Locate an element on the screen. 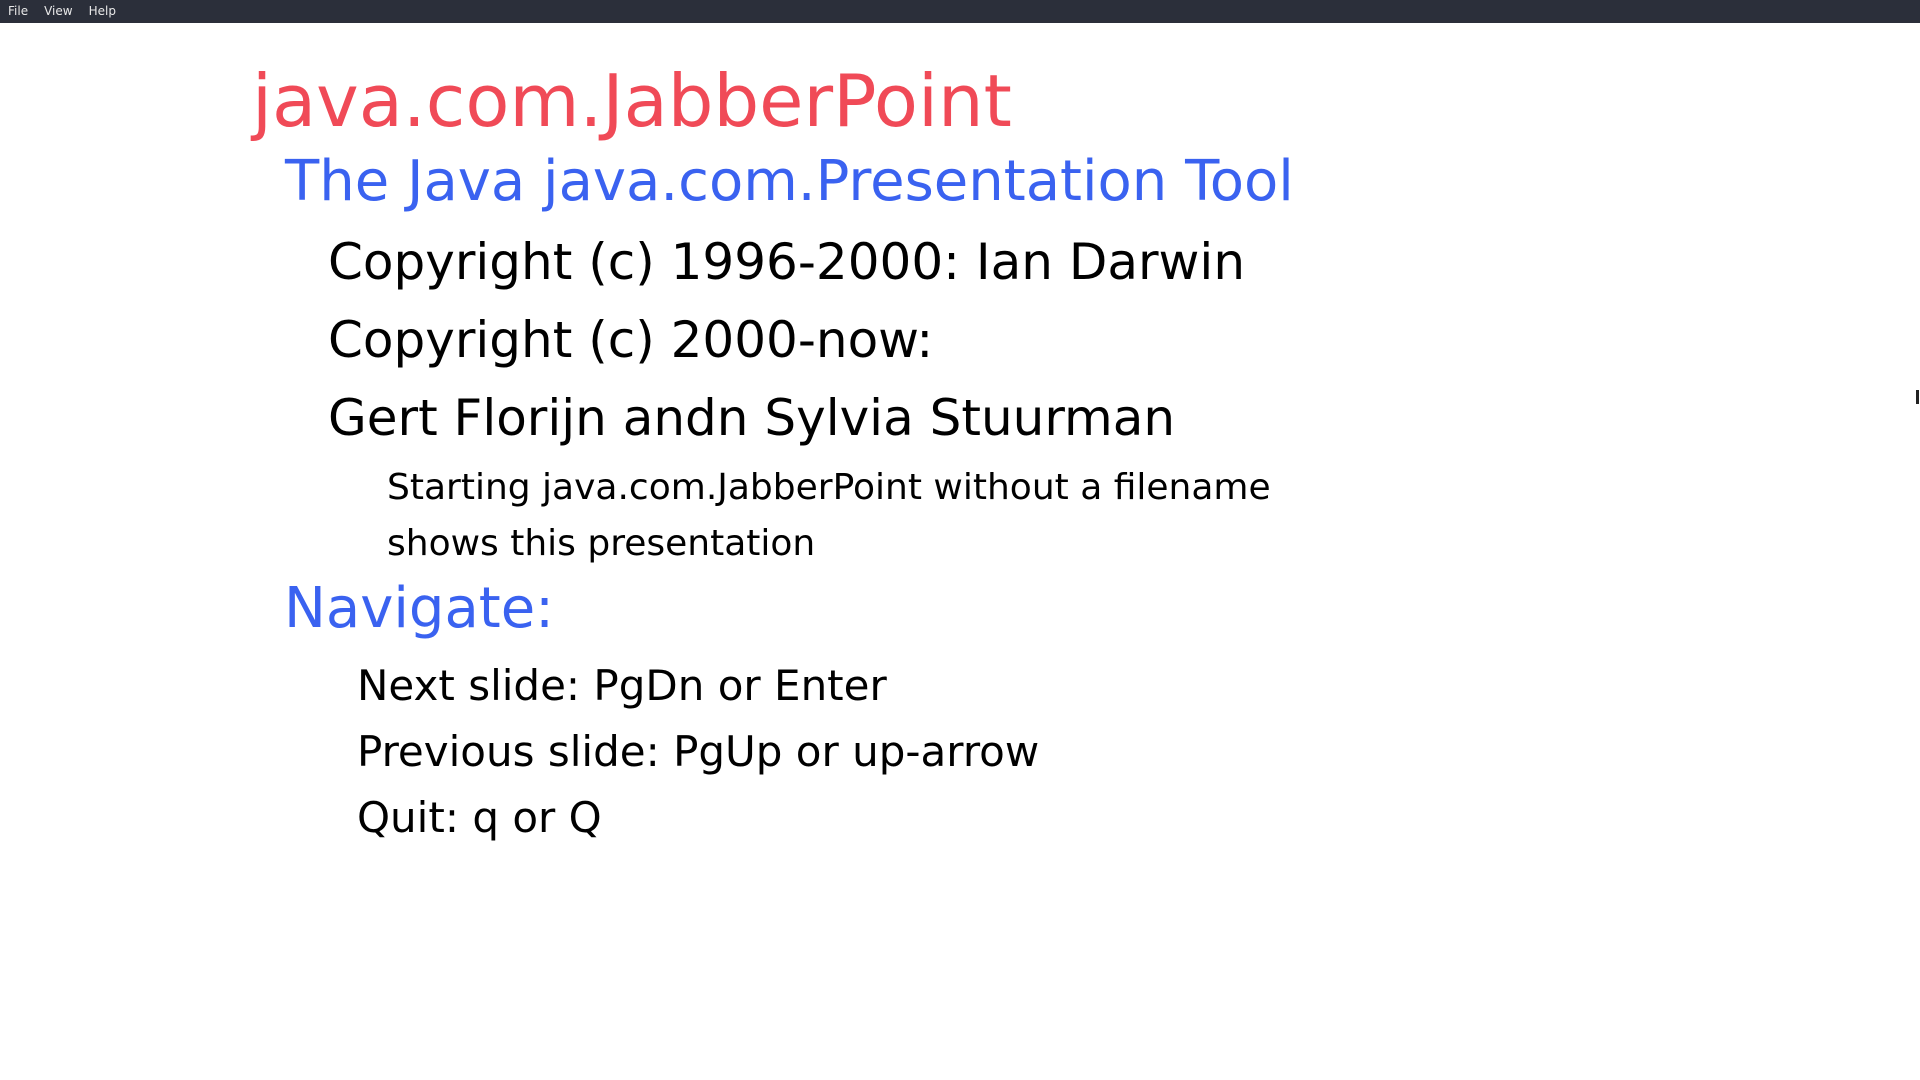 This screenshot has height=1080, width=1920. note-line-2: shows this presentation is located at coordinates (601, 543).